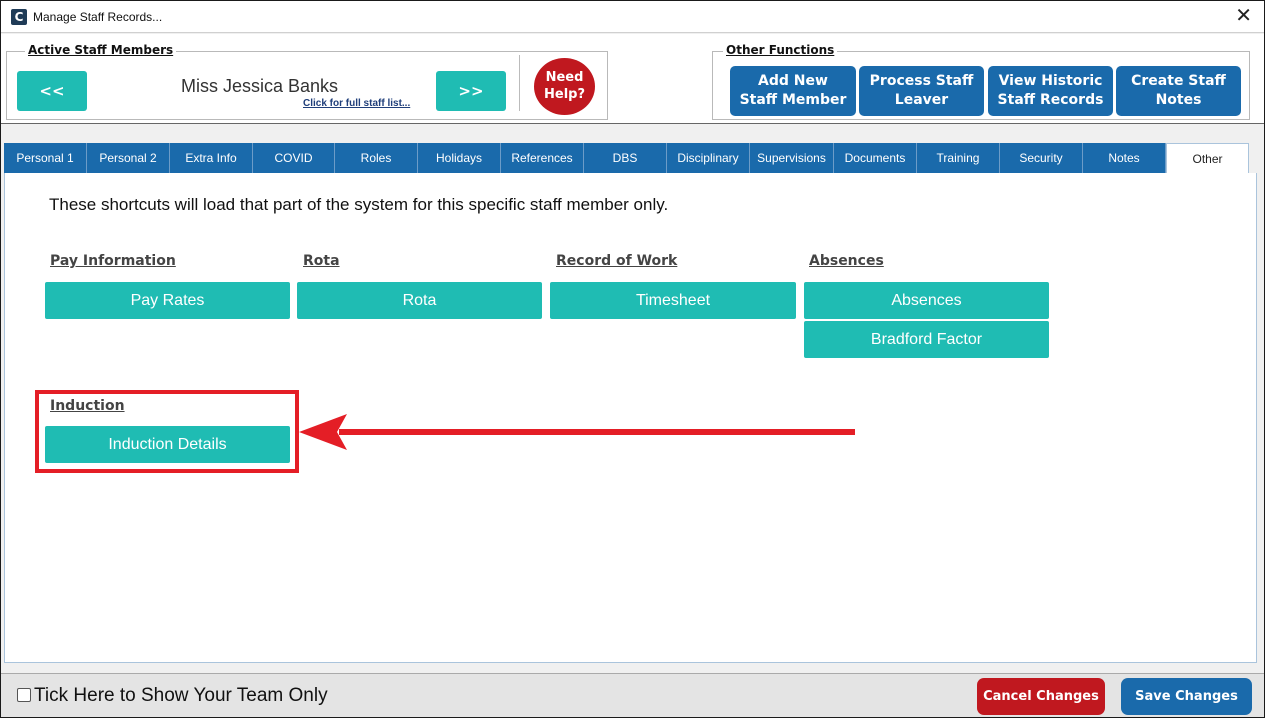  Describe the element at coordinates (632, 17) in the screenshot. I see `title-bar: C Manage Staff Records... ✕` at that location.